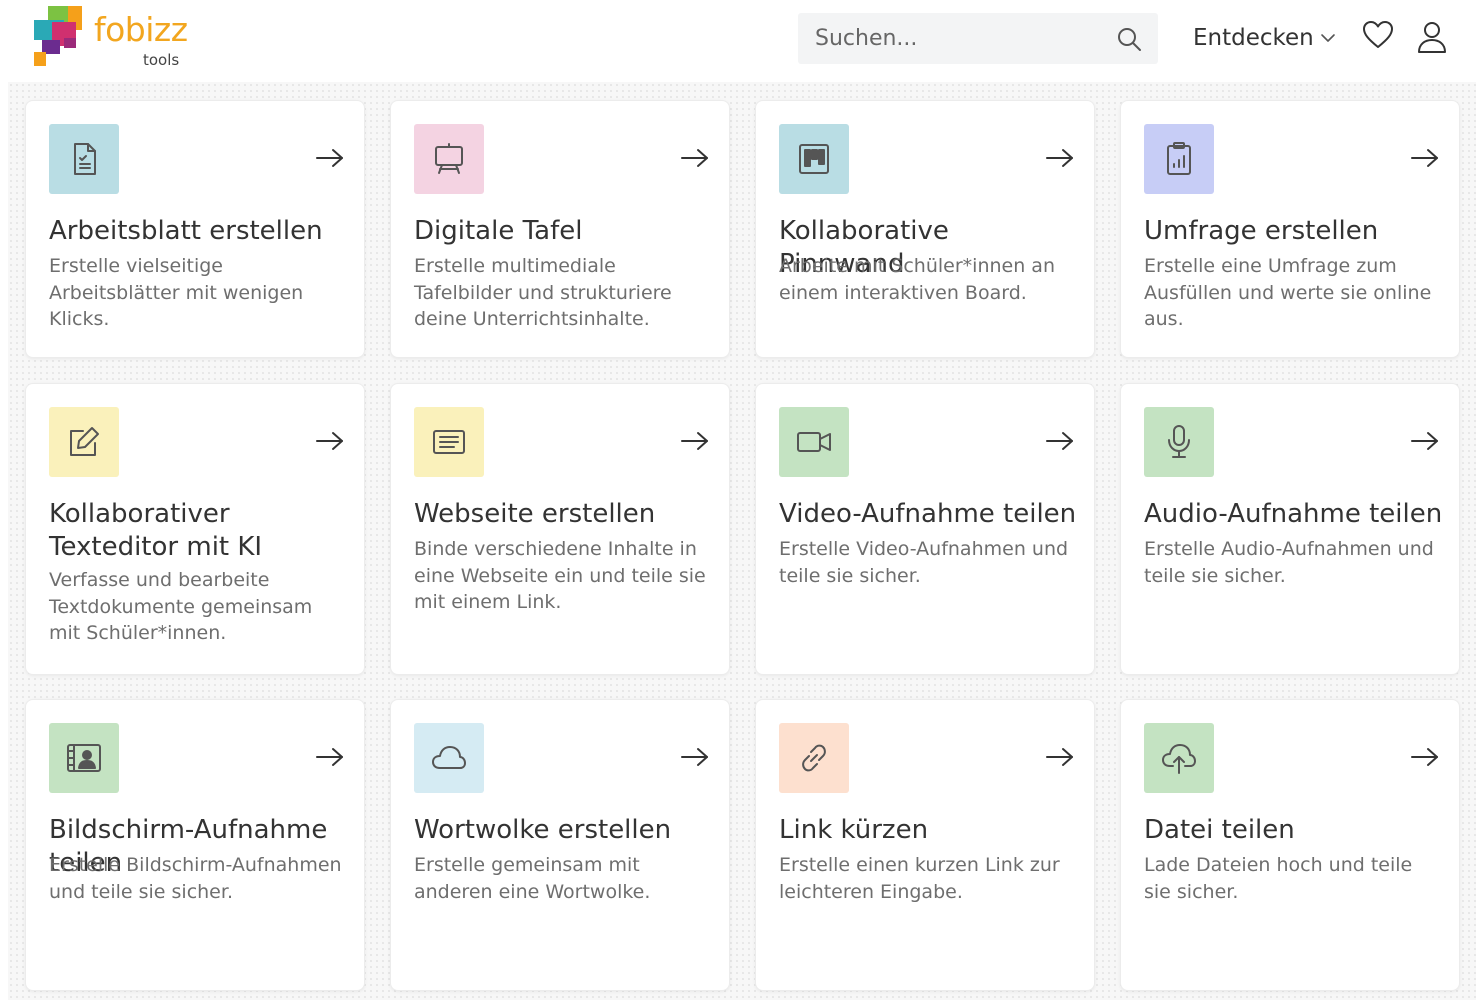  I want to click on link-icon, so click(814, 758).